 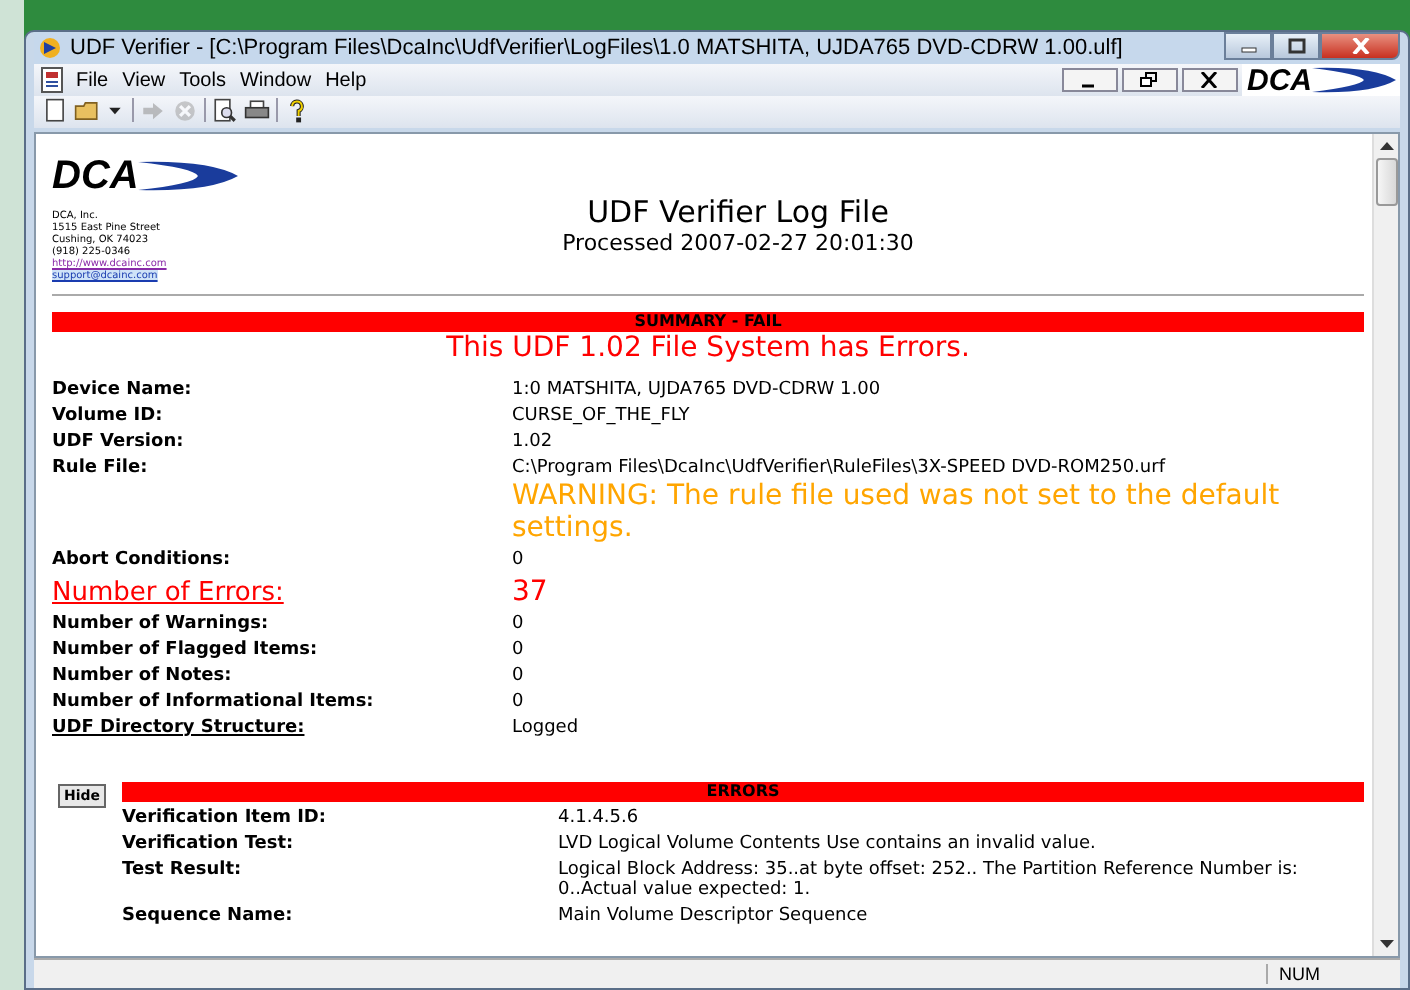 I want to click on menu-item: View, so click(x=144, y=80).